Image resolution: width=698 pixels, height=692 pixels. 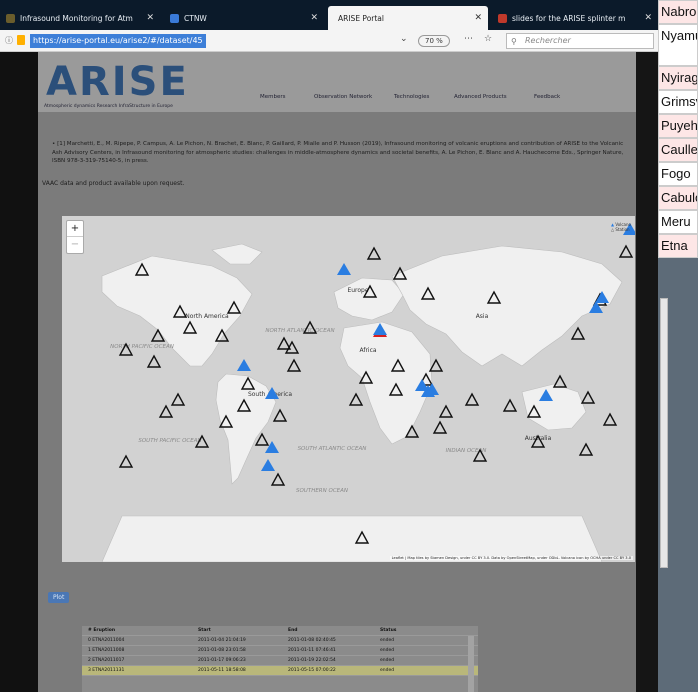 I want to click on tab-slides: slides for the ARISE splinter m ✕, so click(x=575, y=18).